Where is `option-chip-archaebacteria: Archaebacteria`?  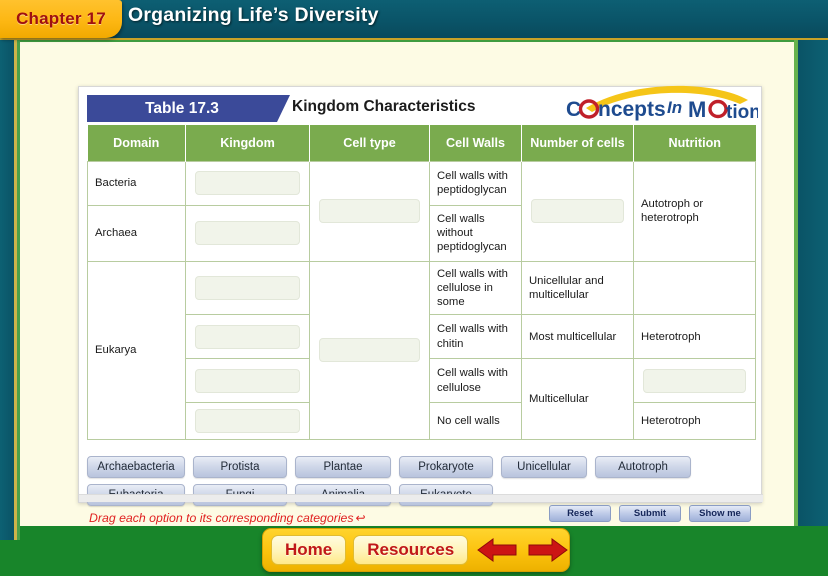
option-chip-archaebacteria: Archaebacteria is located at coordinates (136, 467).